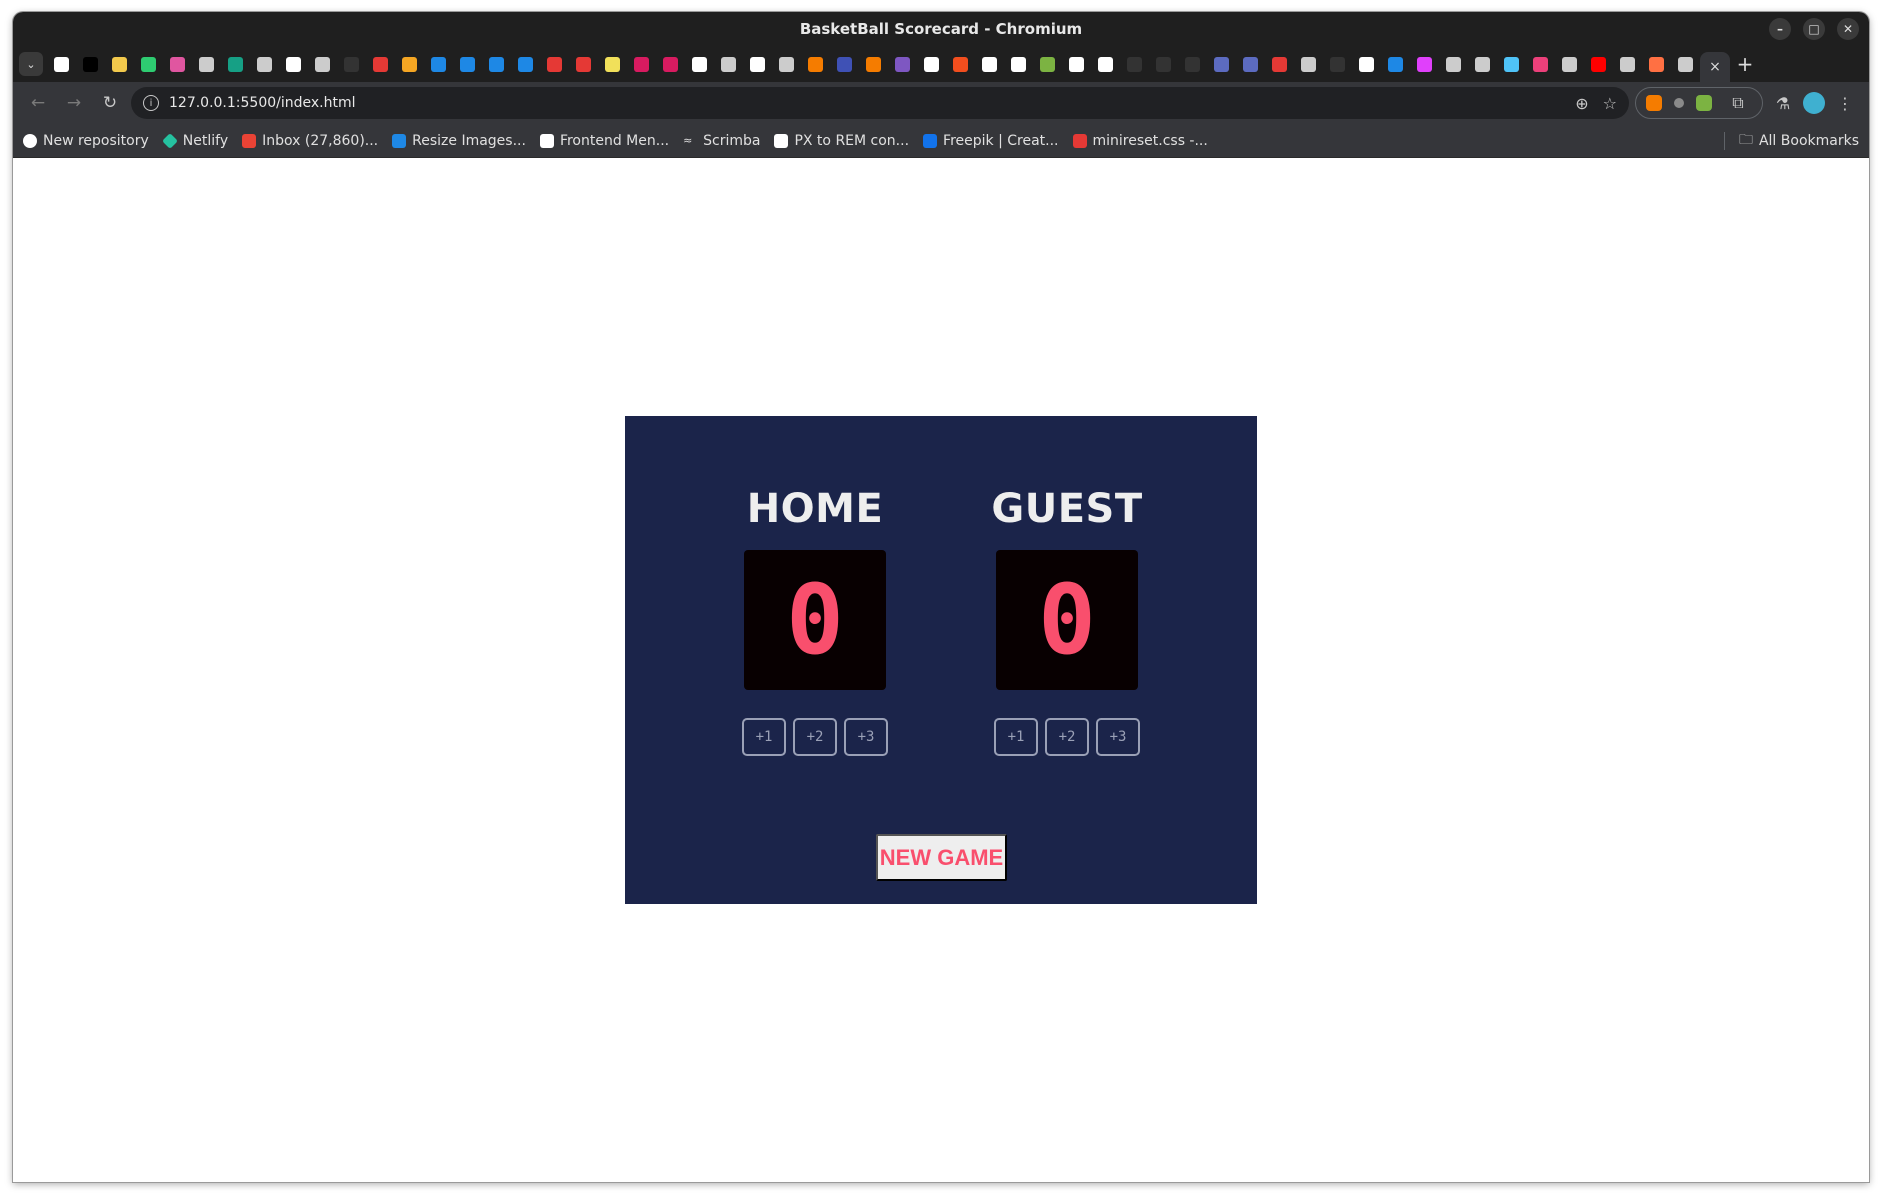  What do you see at coordinates (38, 103) in the screenshot?
I see `back-arrow-icon: ←` at bounding box center [38, 103].